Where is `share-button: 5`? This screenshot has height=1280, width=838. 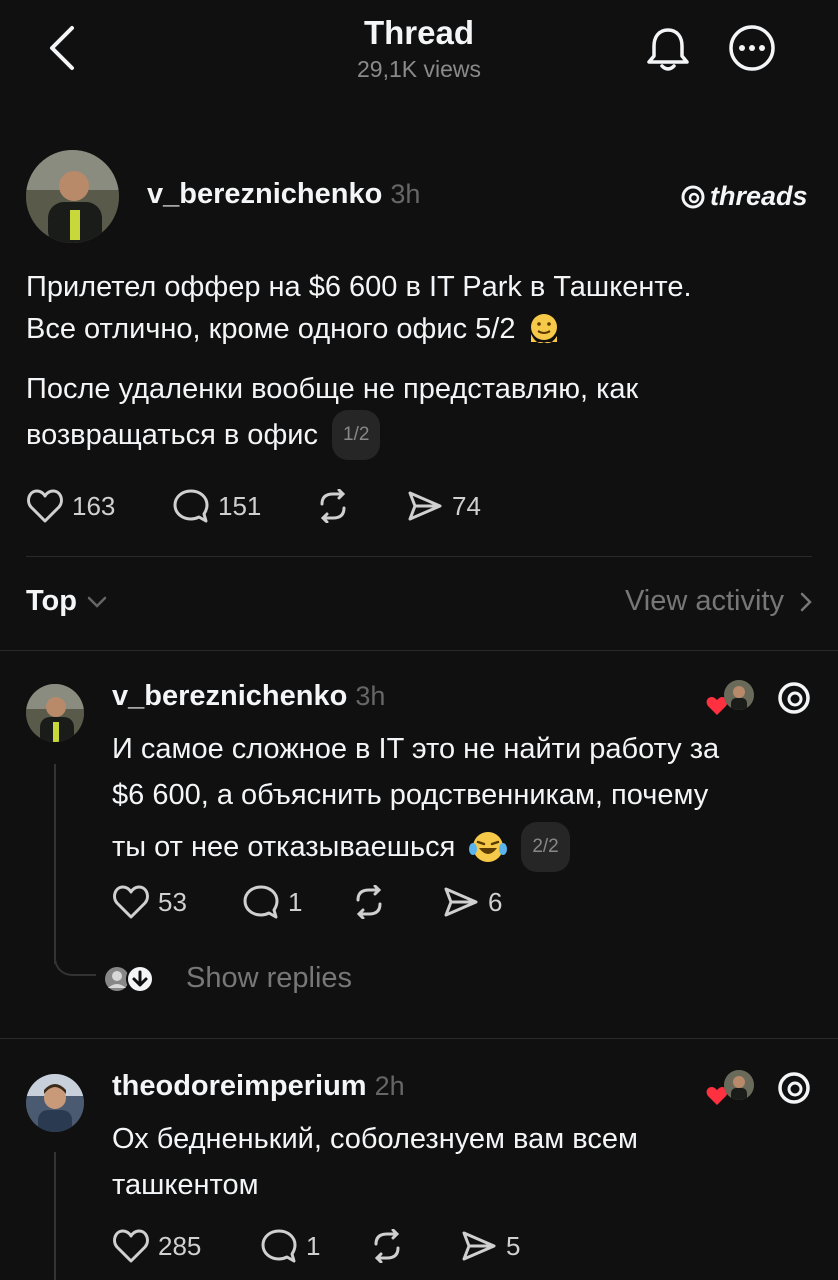
share-button: 5 is located at coordinates (490, 1246).